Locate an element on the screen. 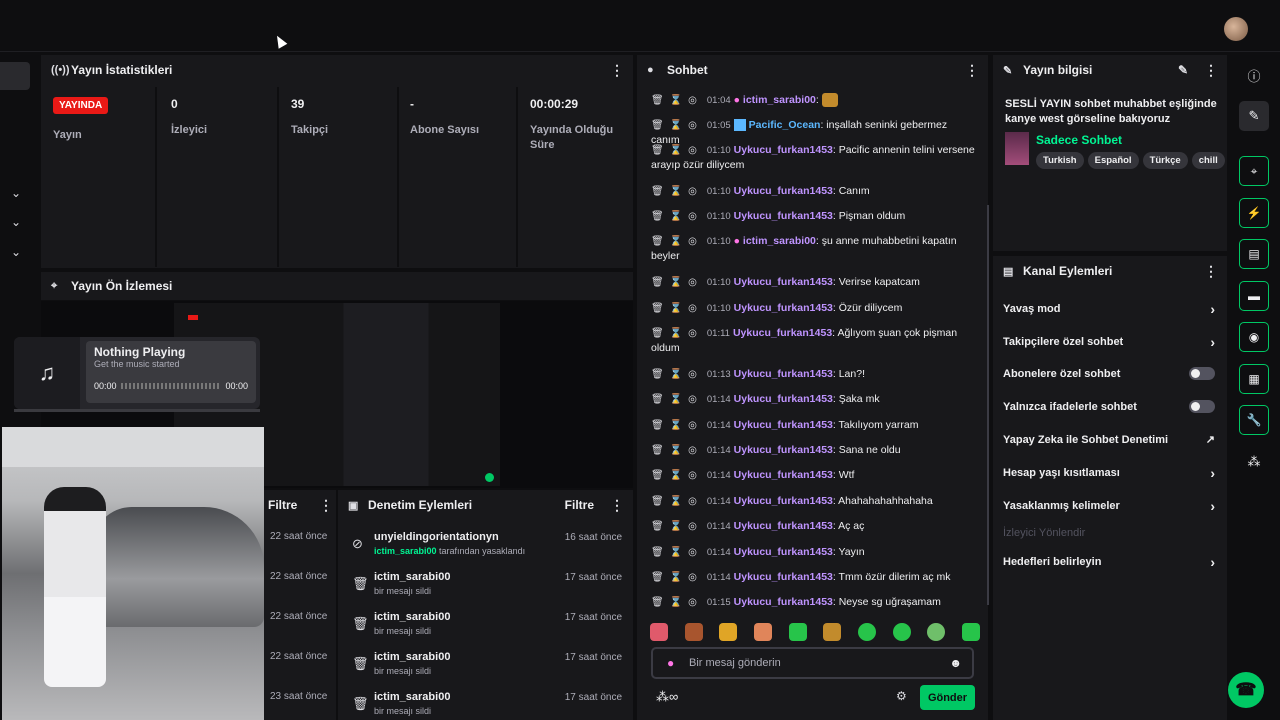  broadcast-icon: ◉ is located at coordinates (1254, 337).